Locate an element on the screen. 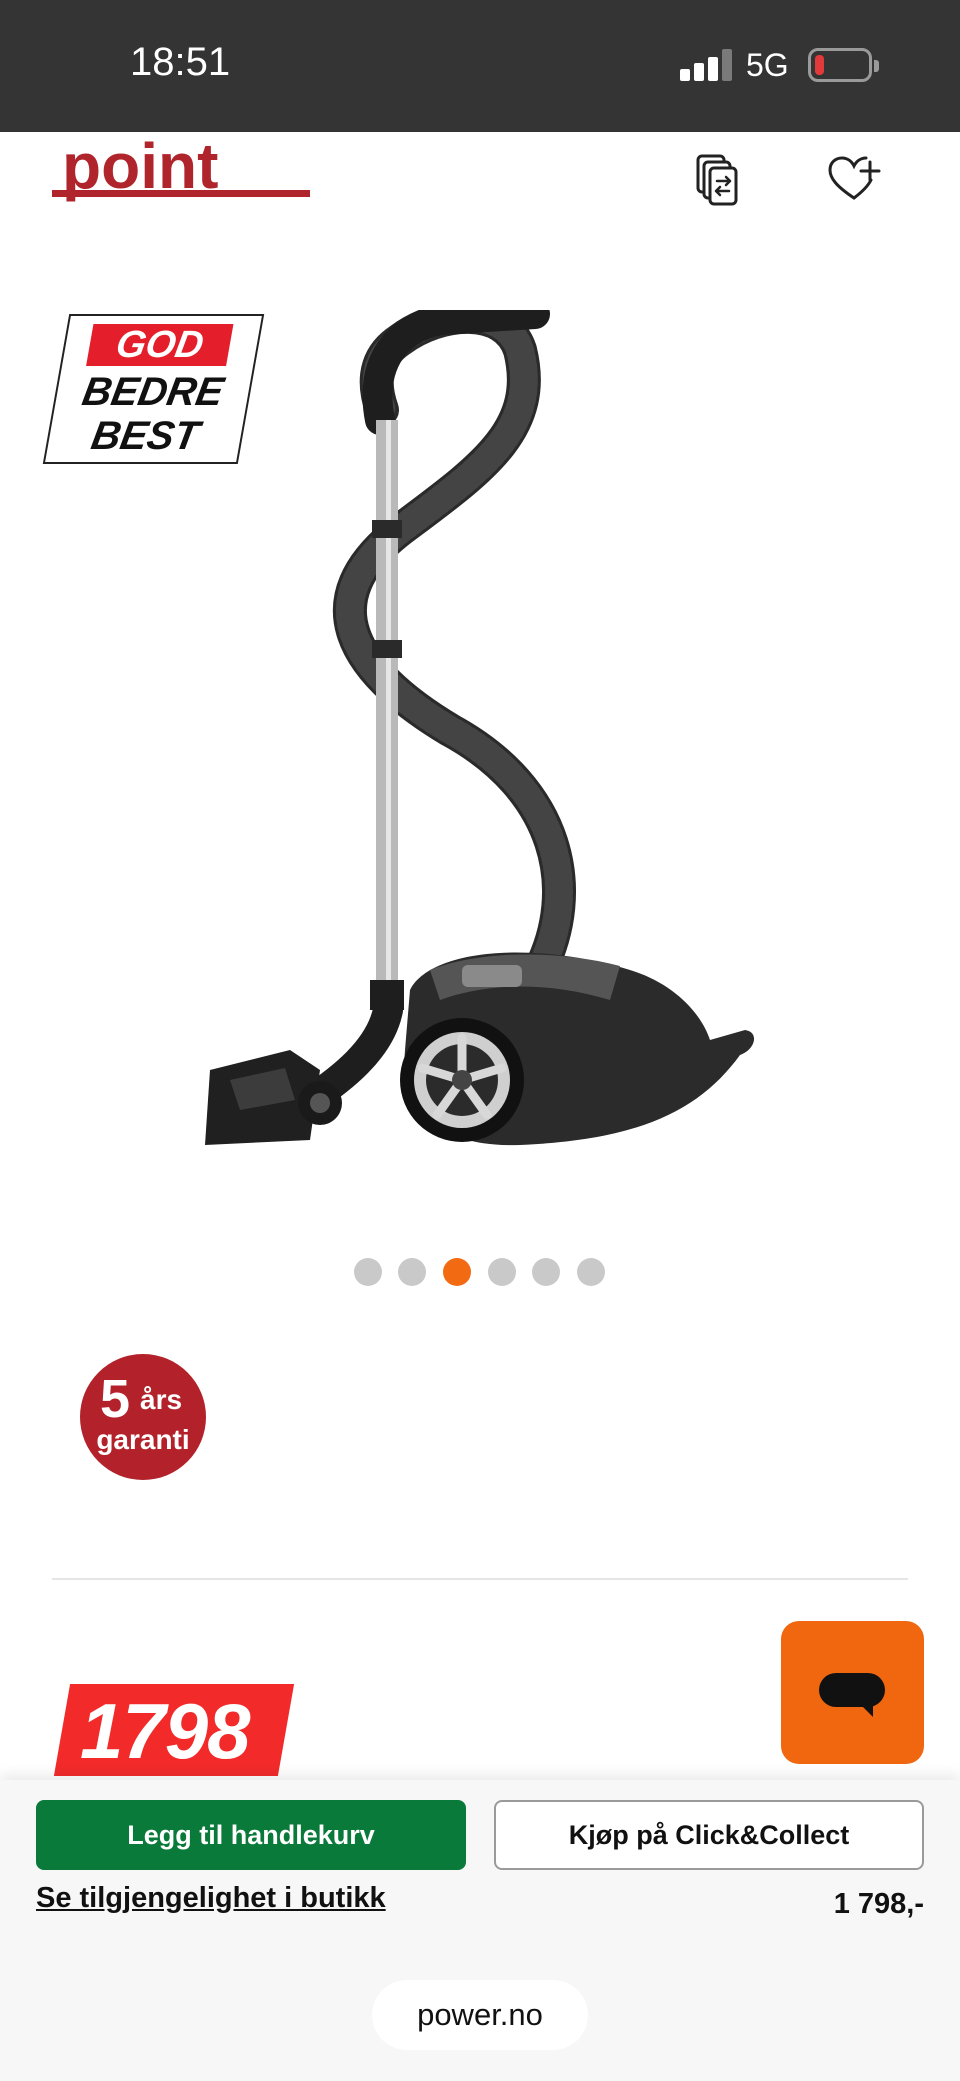  compare-icon is located at coordinates (720, 180).